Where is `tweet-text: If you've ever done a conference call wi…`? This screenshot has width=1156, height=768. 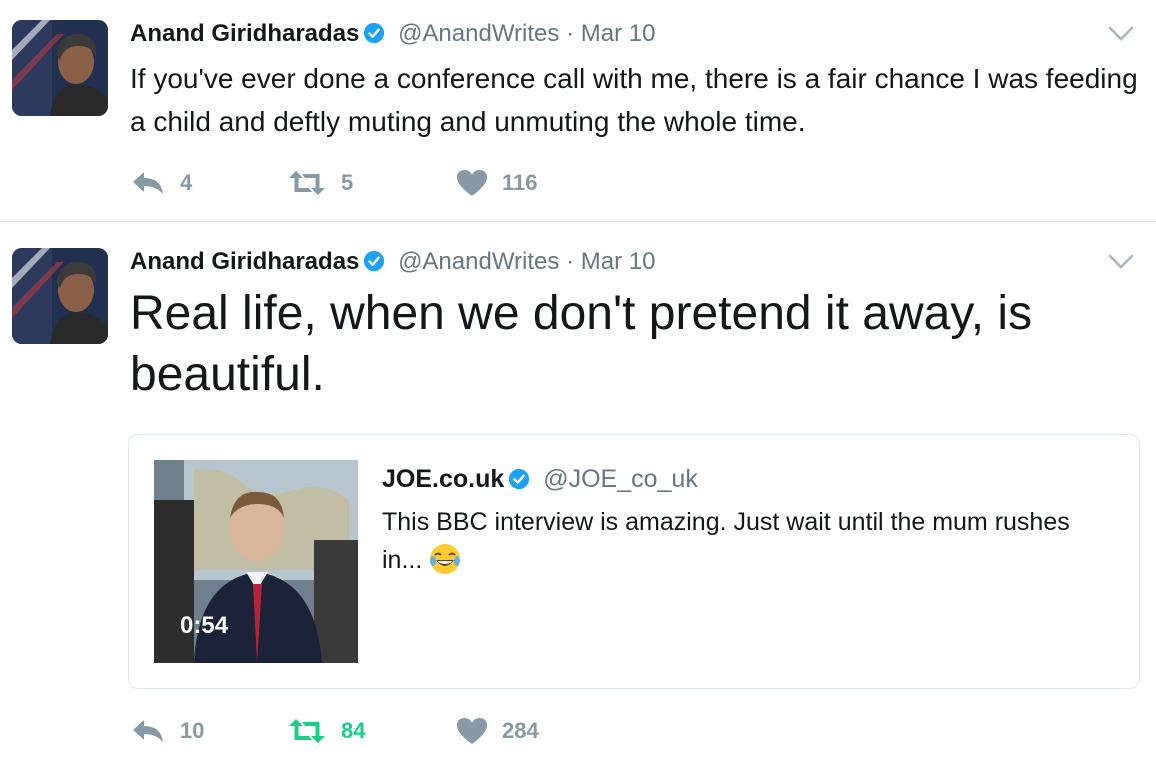 tweet-text: If you've ever done a conference call wi… is located at coordinates (634, 100).